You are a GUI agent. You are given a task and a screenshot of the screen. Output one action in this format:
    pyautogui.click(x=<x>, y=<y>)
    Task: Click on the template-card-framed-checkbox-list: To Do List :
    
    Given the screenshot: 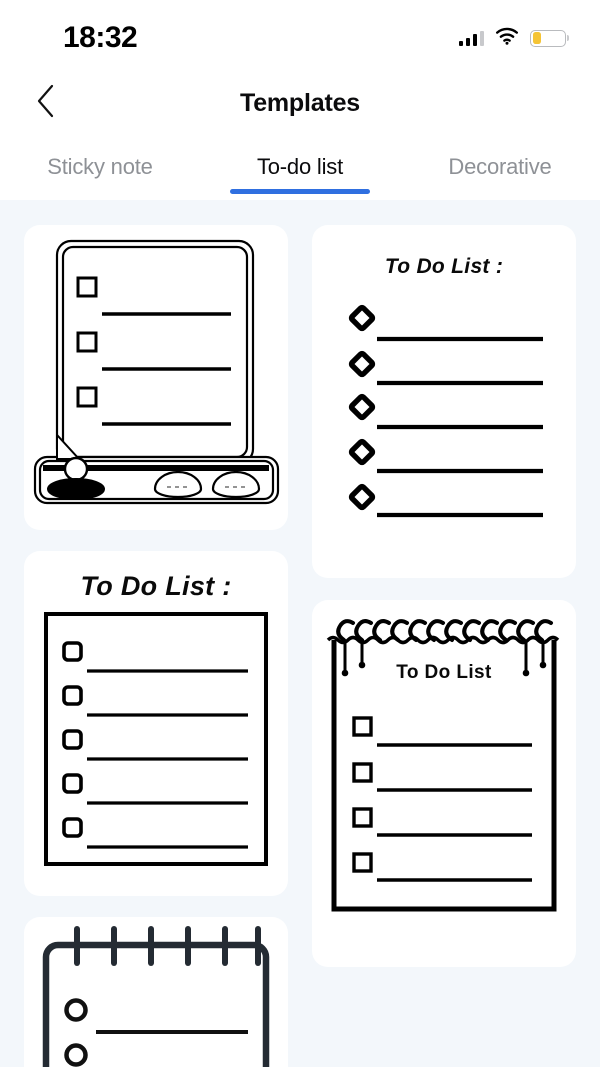 What is the action you would take?
    pyautogui.click(x=156, y=723)
    